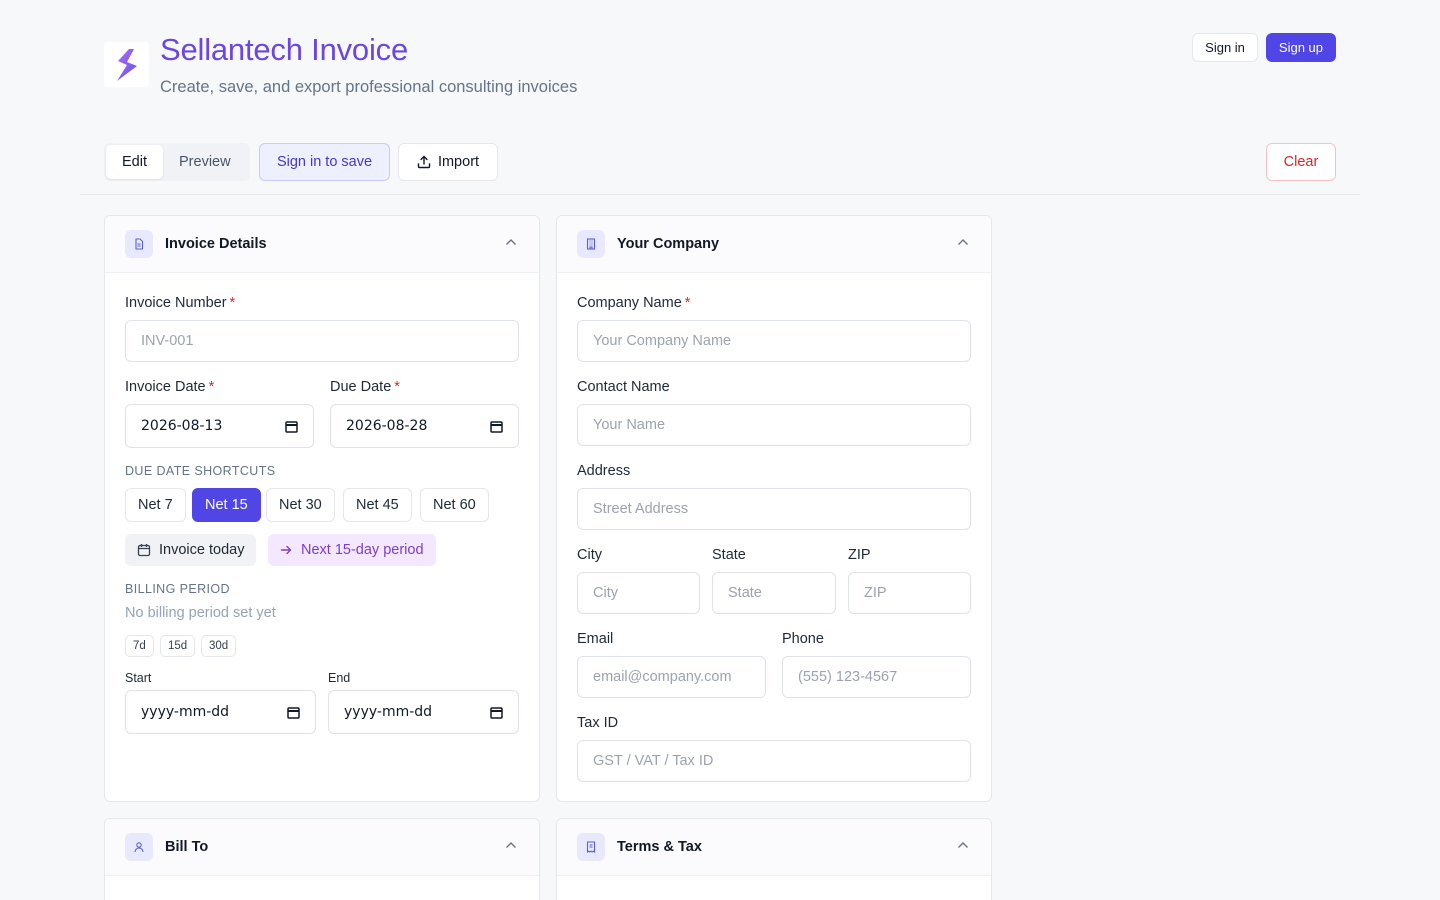  What do you see at coordinates (178, 646) in the screenshot?
I see `preset-15d-button: 15d` at bounding box center [178, 646].